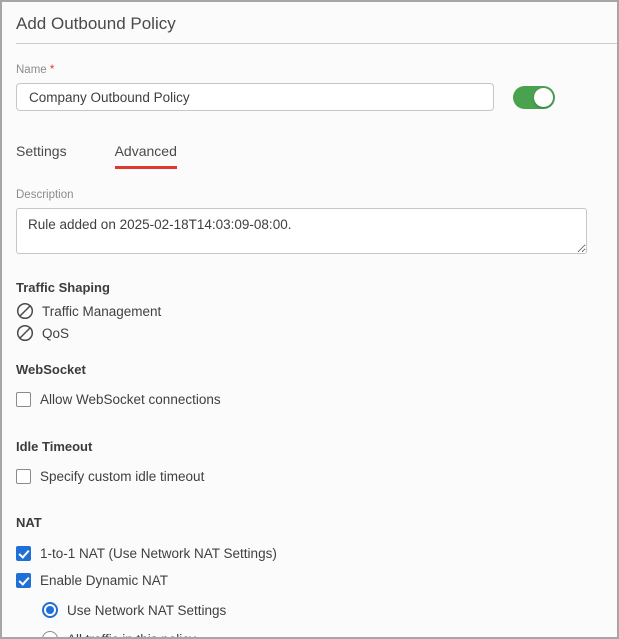 The image size is (619, 639). Describe the element at coordinates (29, 522) in the screenshot. I see `nat-heading: NAT` at that location.